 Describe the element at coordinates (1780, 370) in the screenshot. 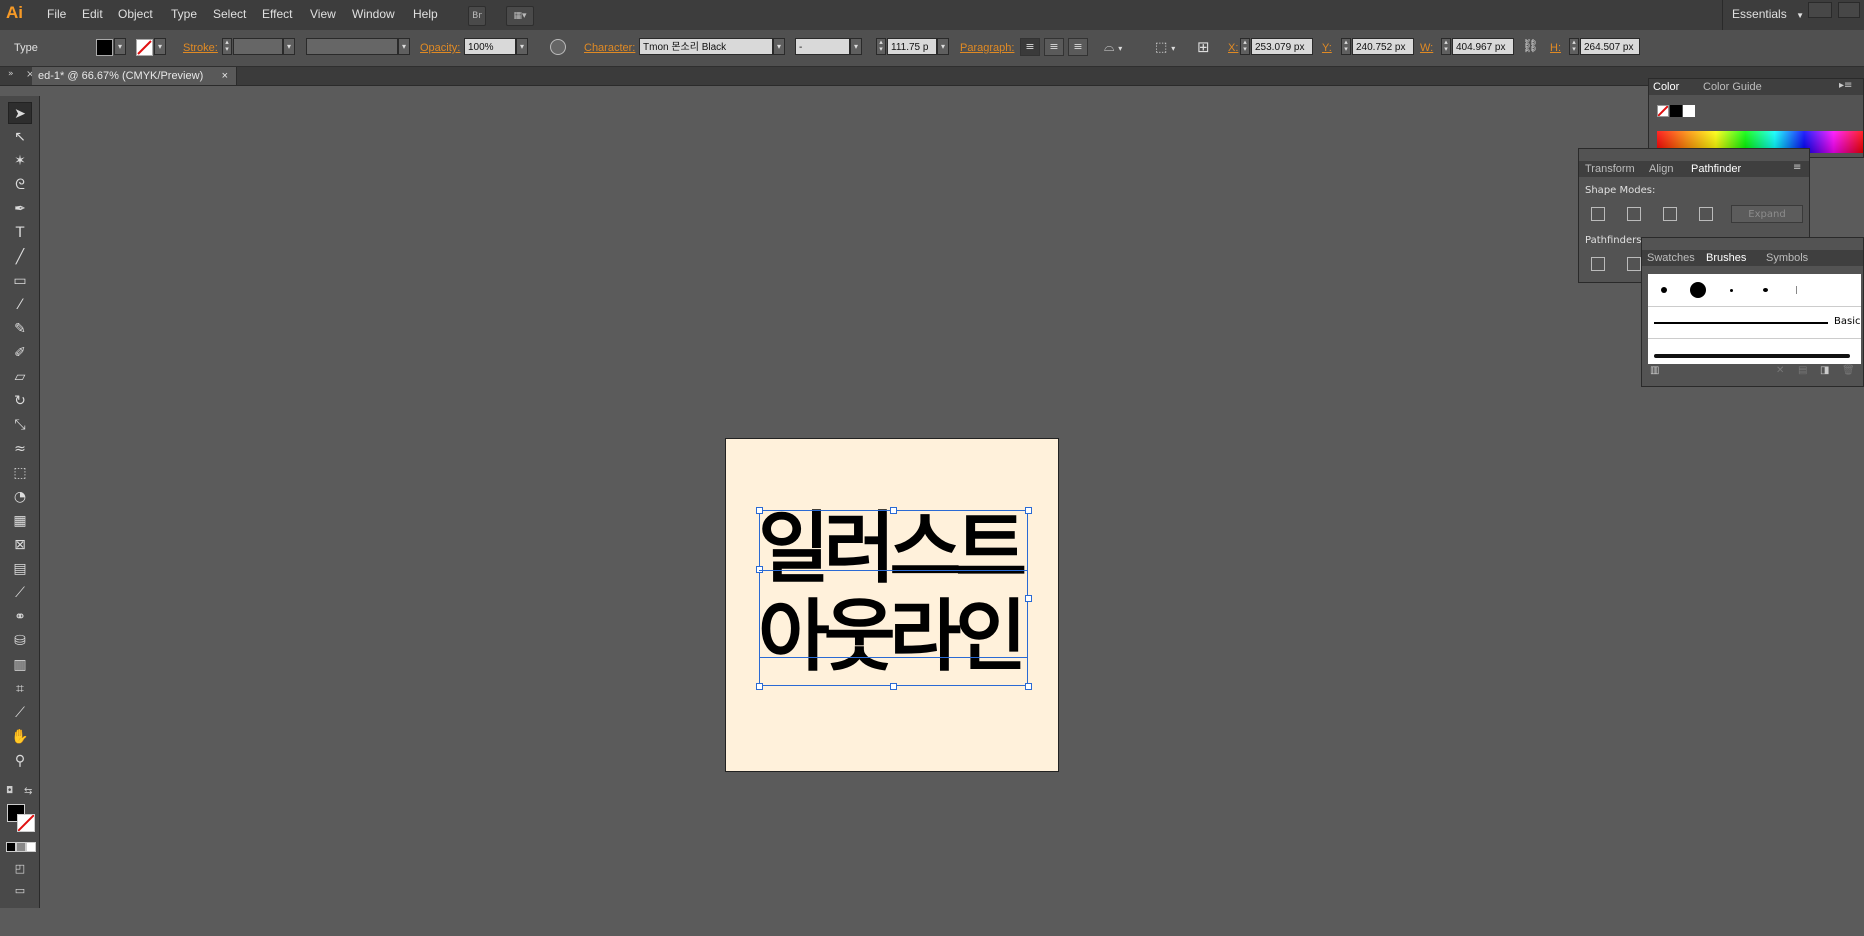

I see `remove-stroke-icon: ✕` at that location.